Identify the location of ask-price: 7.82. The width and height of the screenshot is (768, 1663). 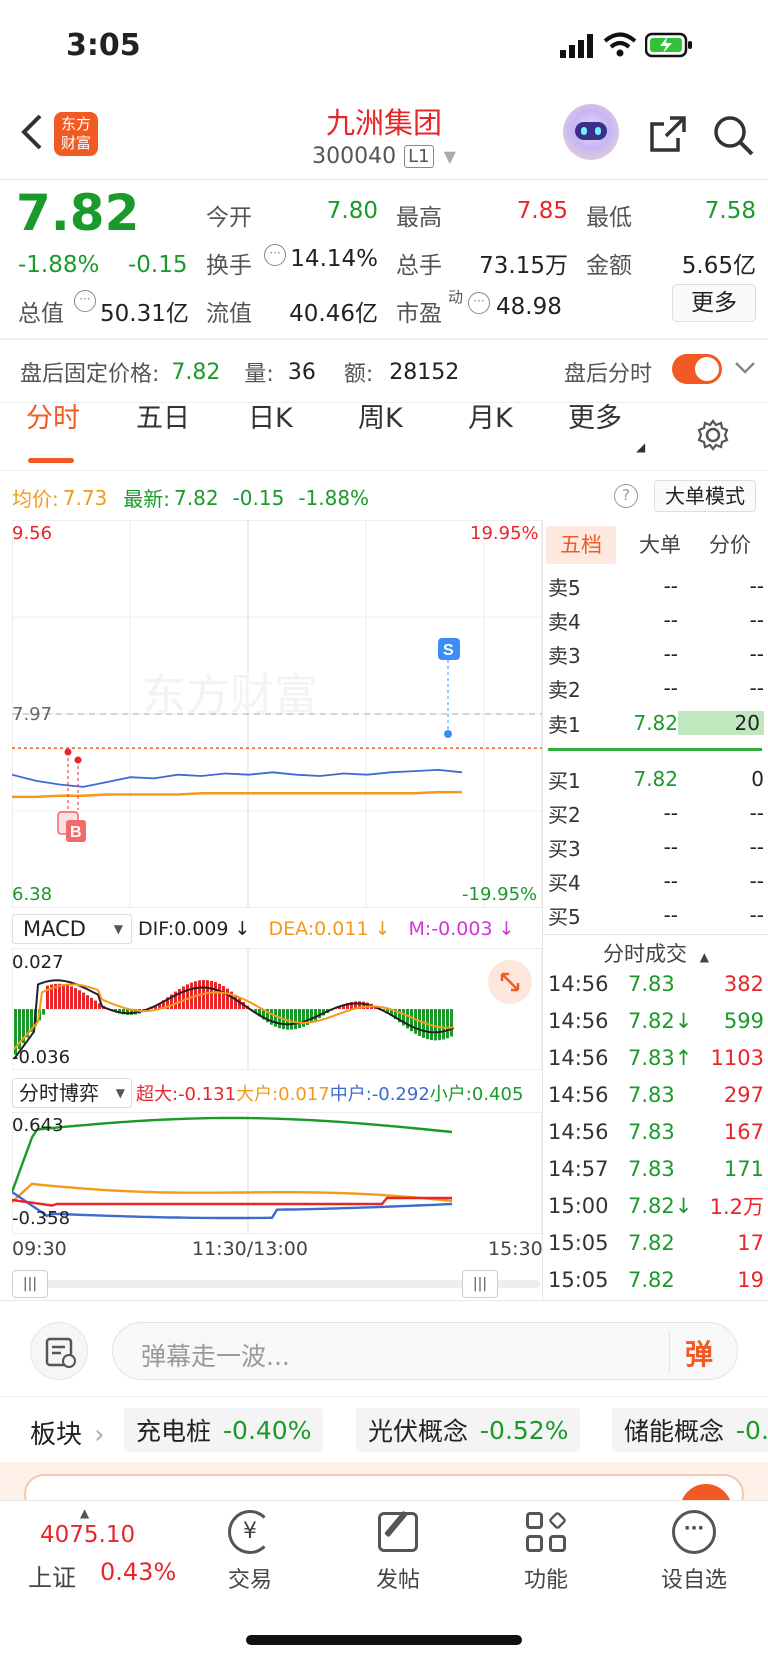
(655, 723).